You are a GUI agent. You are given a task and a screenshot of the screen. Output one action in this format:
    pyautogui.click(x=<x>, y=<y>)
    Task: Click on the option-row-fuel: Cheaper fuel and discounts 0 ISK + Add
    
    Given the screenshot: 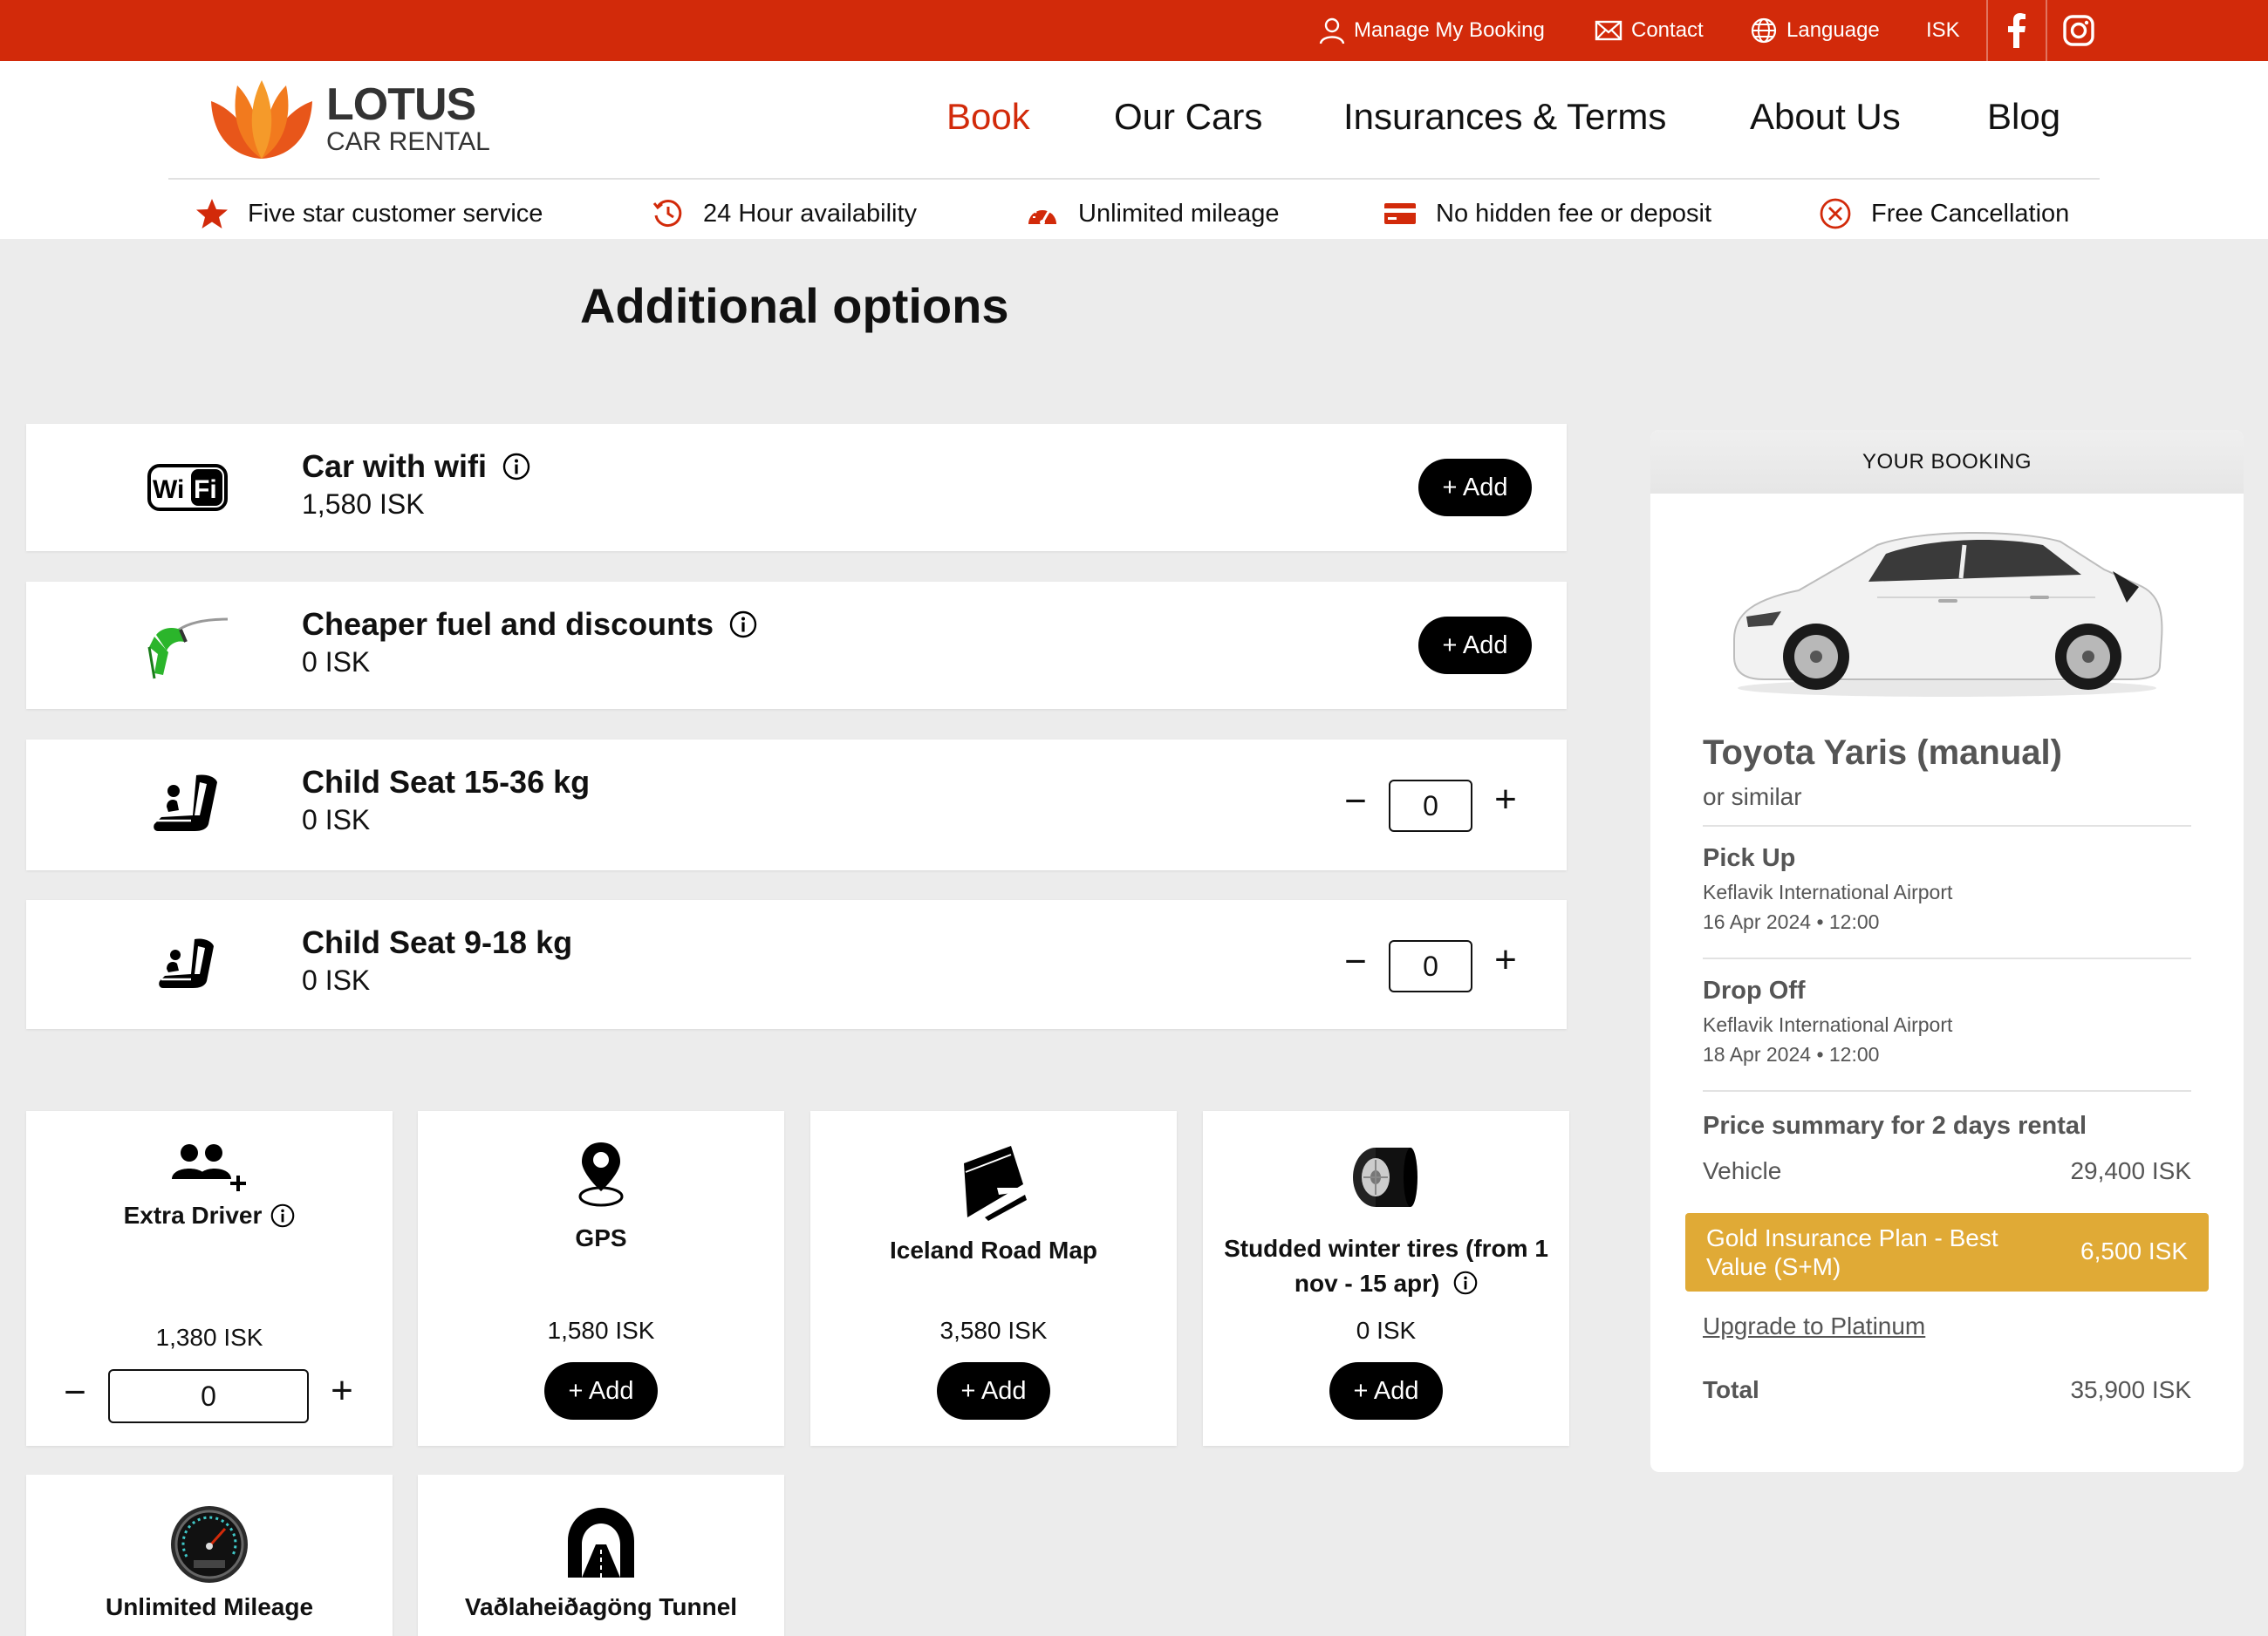 What is the action you would take?
    pyautogui.click(x=797, y=645)
    